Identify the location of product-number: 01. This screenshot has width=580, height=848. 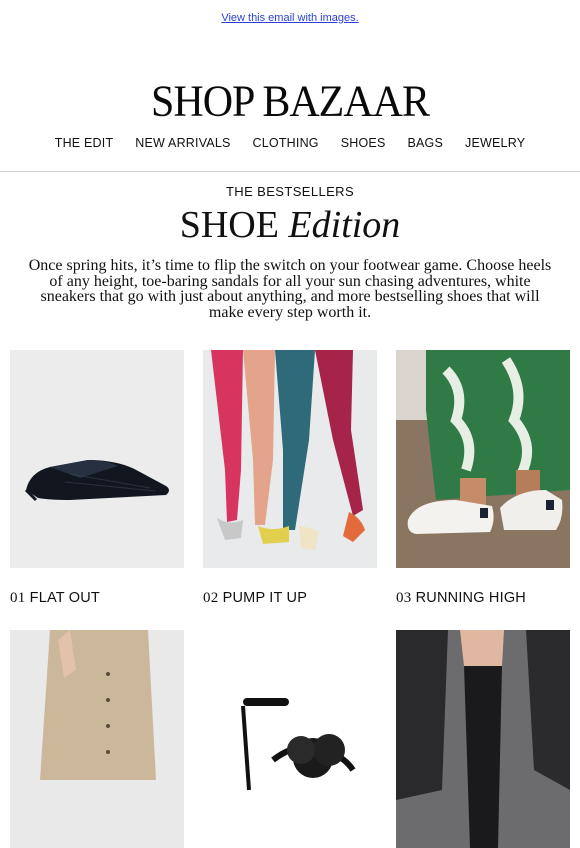
(18, 598).